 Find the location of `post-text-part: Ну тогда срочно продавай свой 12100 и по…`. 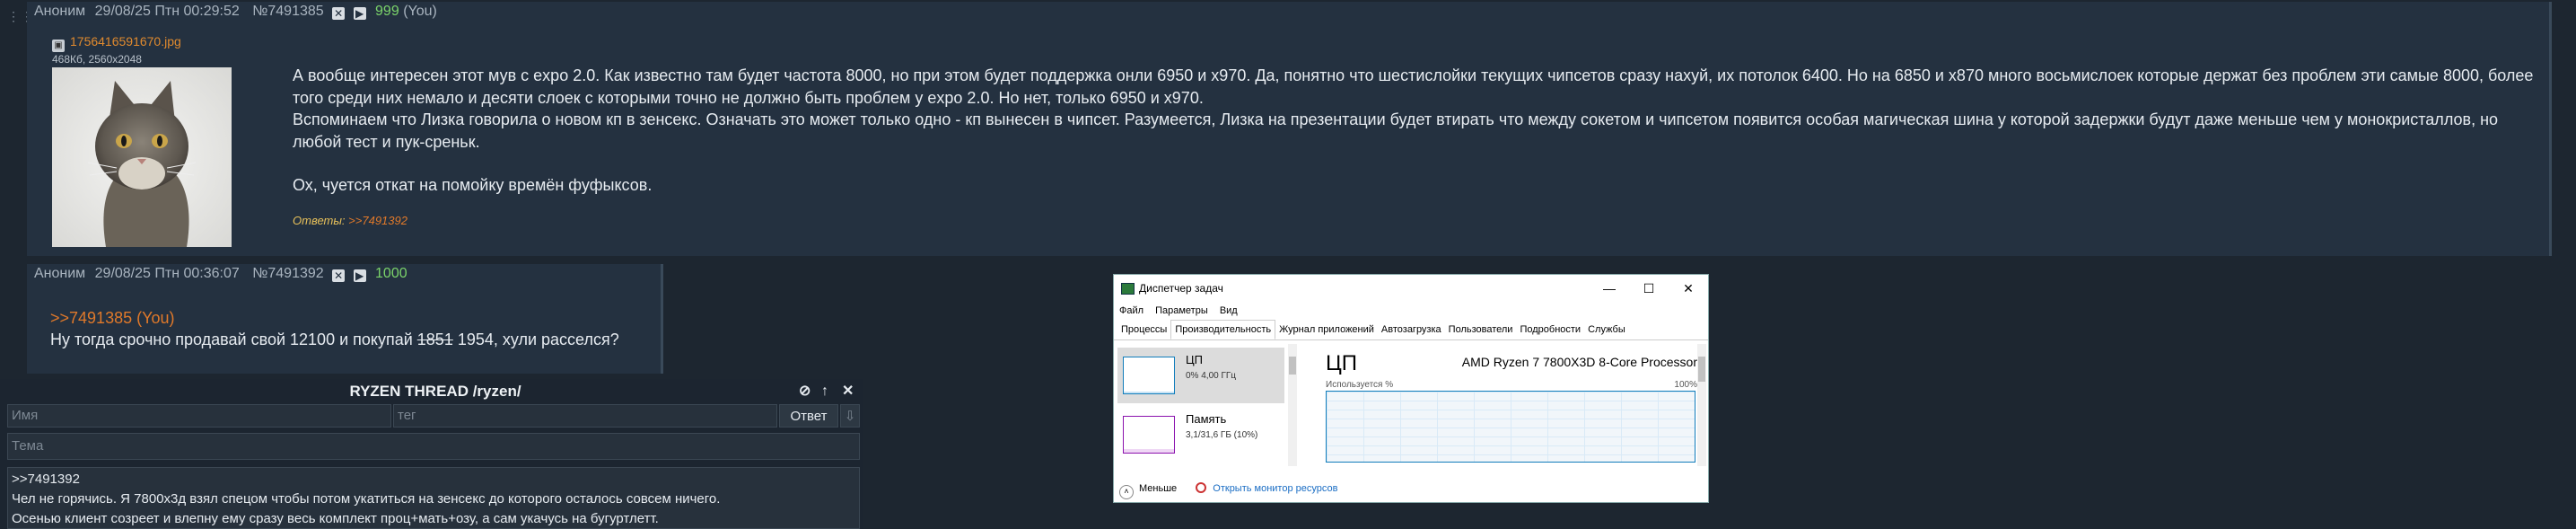

post-text-part: Ну тогда срочно продавай свой 12100 и по… is located at coordinates (233, 340).